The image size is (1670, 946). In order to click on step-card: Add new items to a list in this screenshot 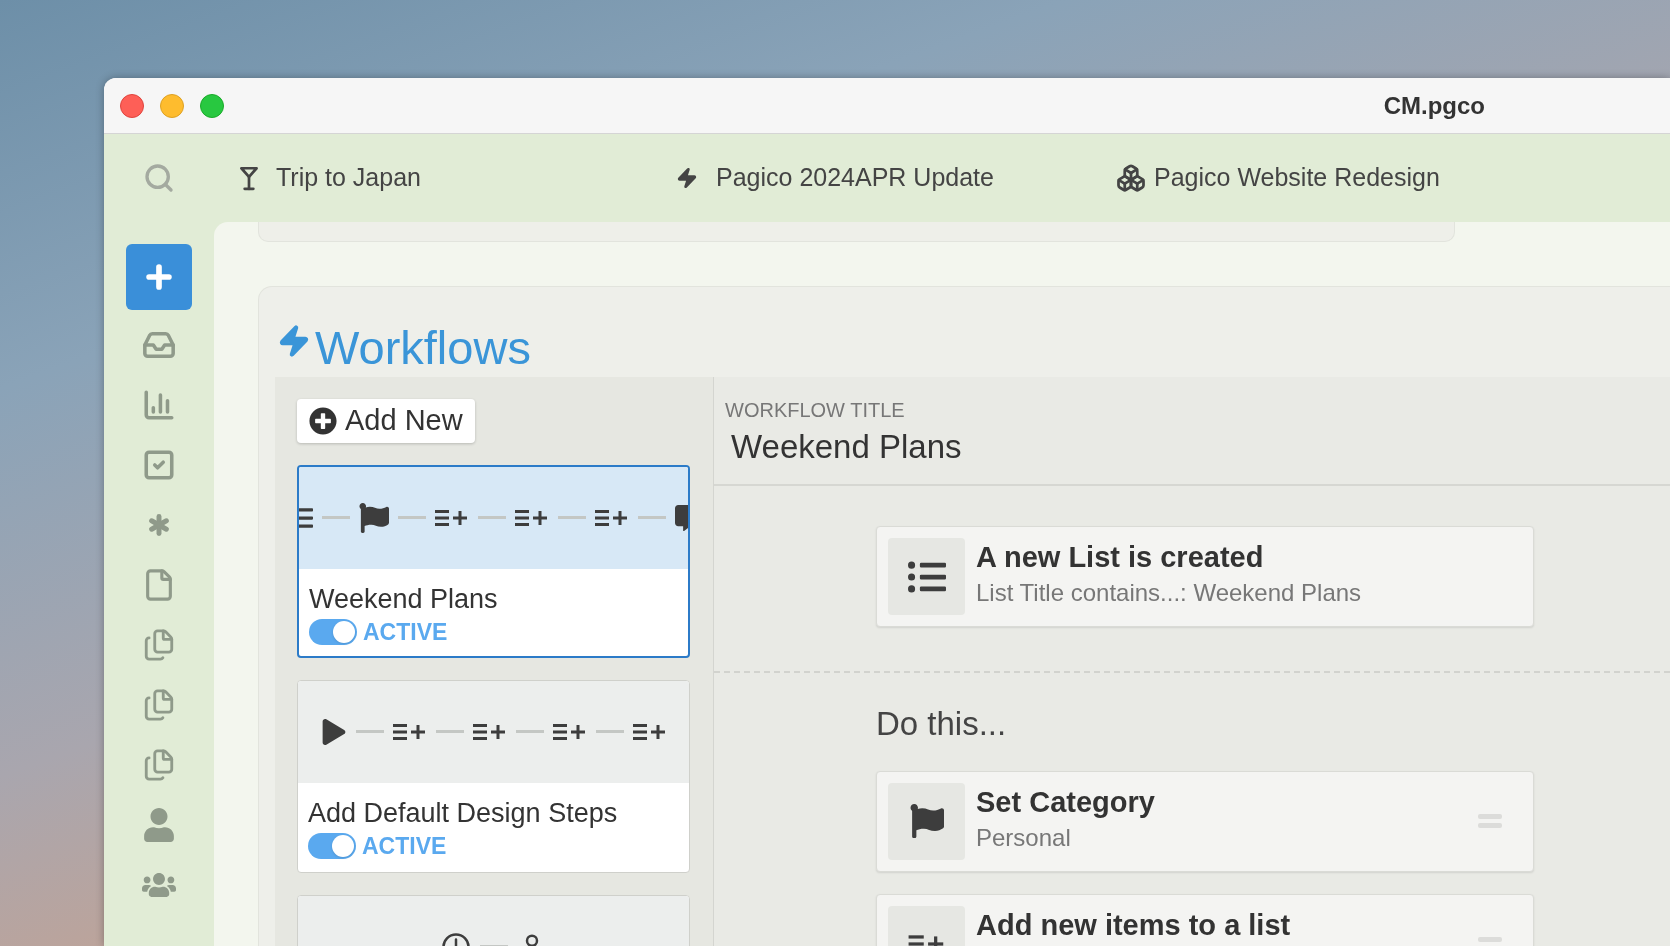, I will do `click(1205, 919)`.